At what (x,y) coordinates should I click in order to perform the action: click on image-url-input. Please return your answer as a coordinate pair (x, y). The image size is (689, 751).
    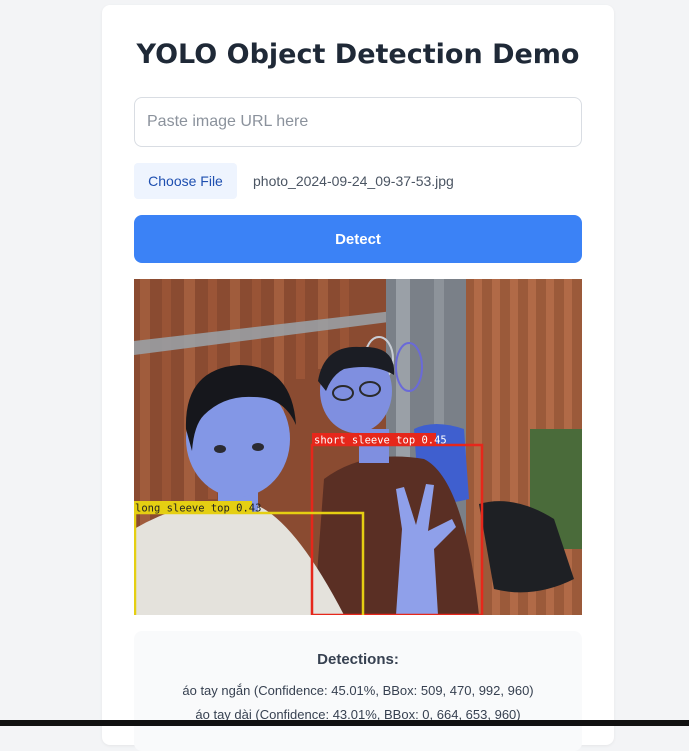
    Looking at the image, I should click on (358, 122).